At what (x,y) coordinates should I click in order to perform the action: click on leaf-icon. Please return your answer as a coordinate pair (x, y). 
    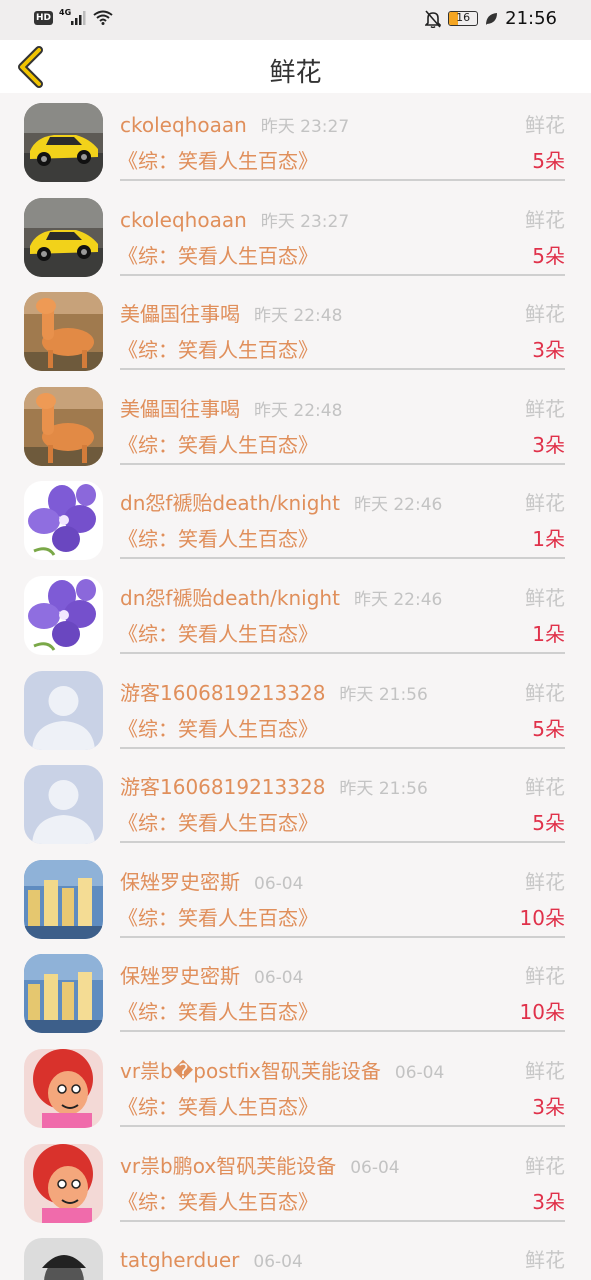
    Looking at the image, I should click on (492, 18).